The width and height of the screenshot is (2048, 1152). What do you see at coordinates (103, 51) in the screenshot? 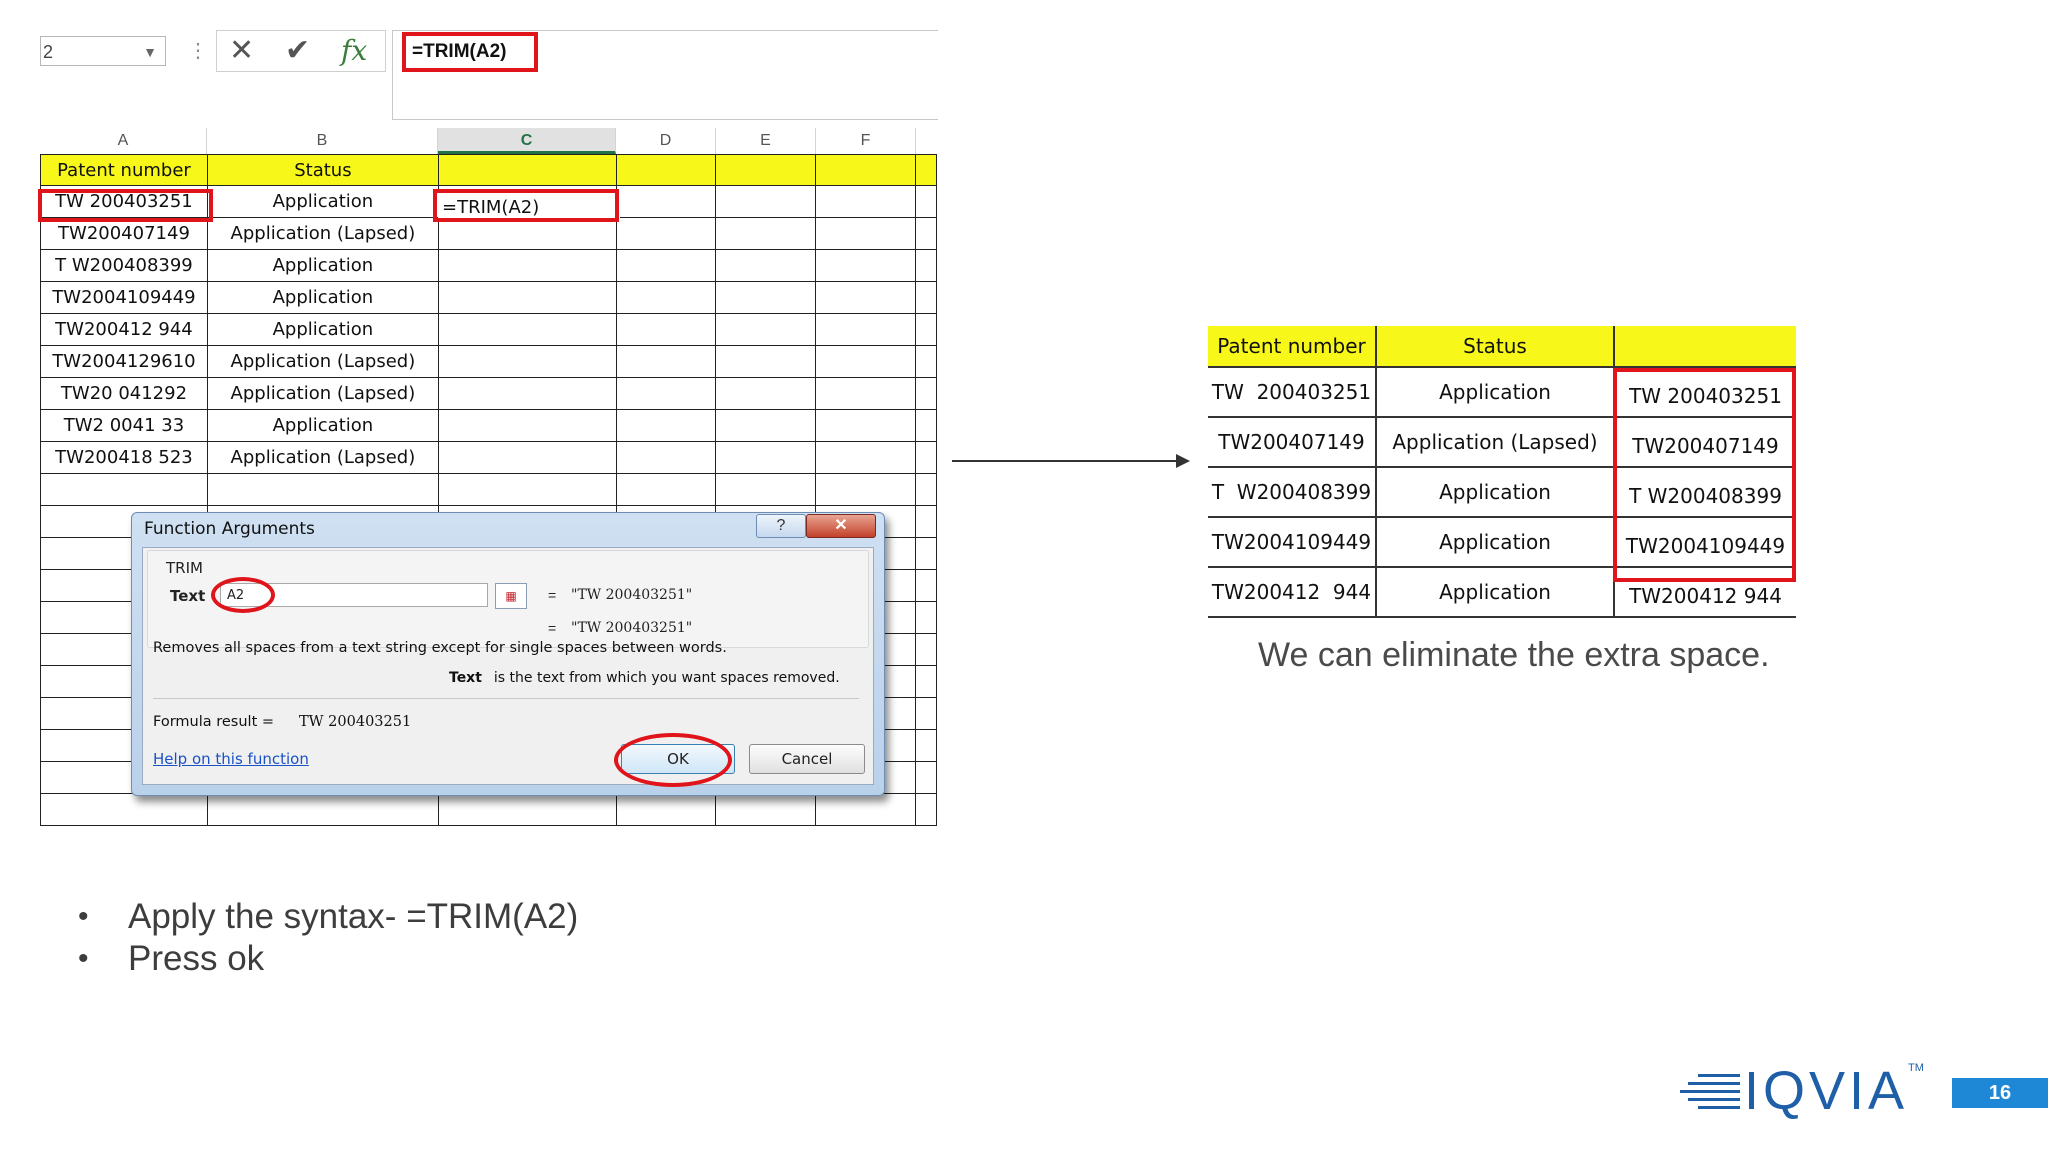
I see `name-box: 2 ▼` at bounding box center [103, 51].